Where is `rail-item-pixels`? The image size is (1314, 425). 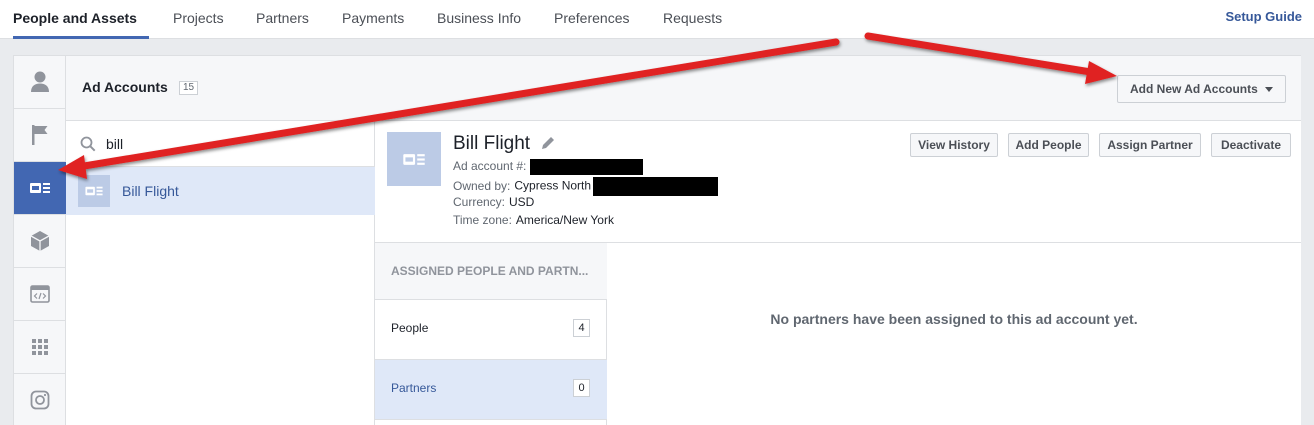 rail-item-pixels is located at coordinates (40, 294).